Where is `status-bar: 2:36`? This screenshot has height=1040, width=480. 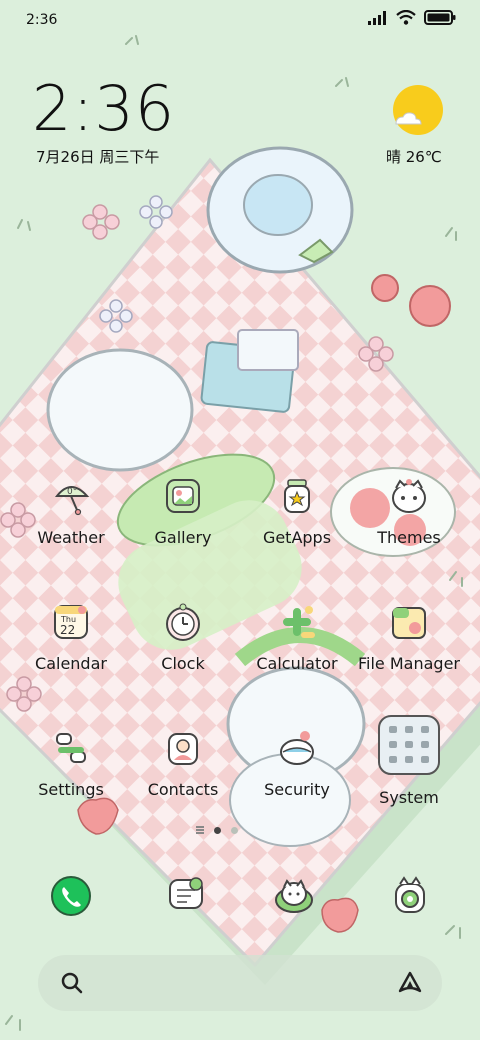
status-bar: 2:36 is located at coordinates (240, 20).